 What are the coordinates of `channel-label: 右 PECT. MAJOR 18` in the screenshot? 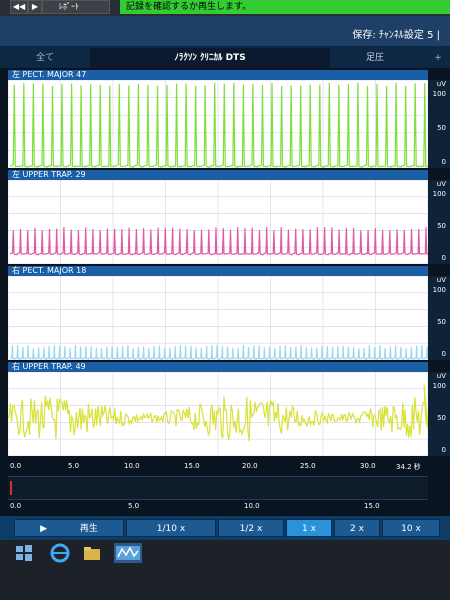 It's located at (49, 270).